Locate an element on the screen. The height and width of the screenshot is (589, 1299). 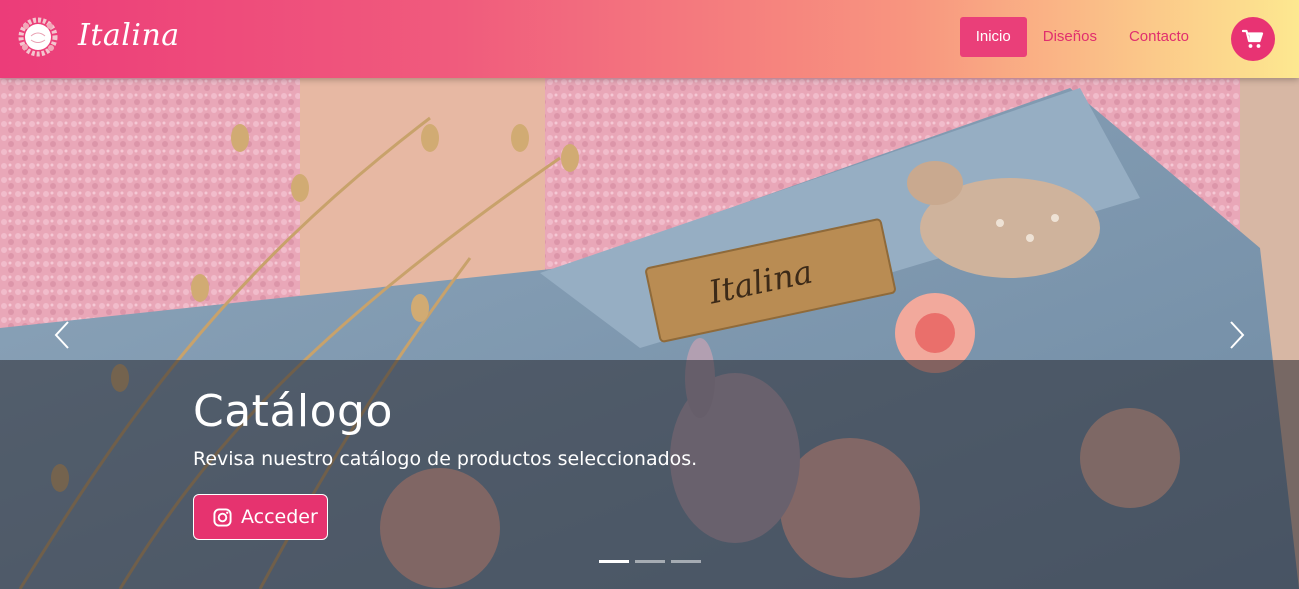
access-button-label: Acceder is located at coordinates (279, 517).